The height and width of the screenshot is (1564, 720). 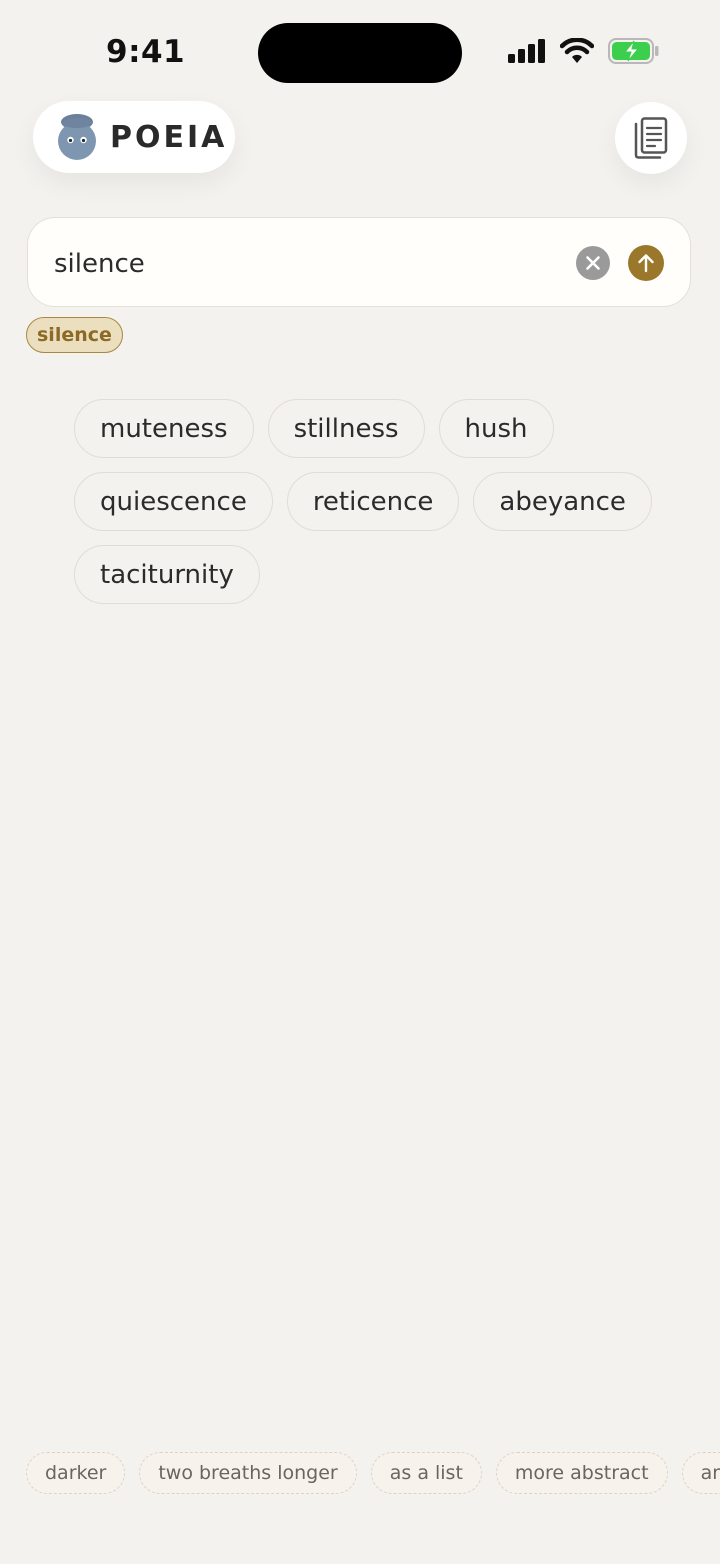 What do you see at coordinates (167, 574) in the screenshot?
I see `word-chip: taciturnity` at bounding box center [167, 574].